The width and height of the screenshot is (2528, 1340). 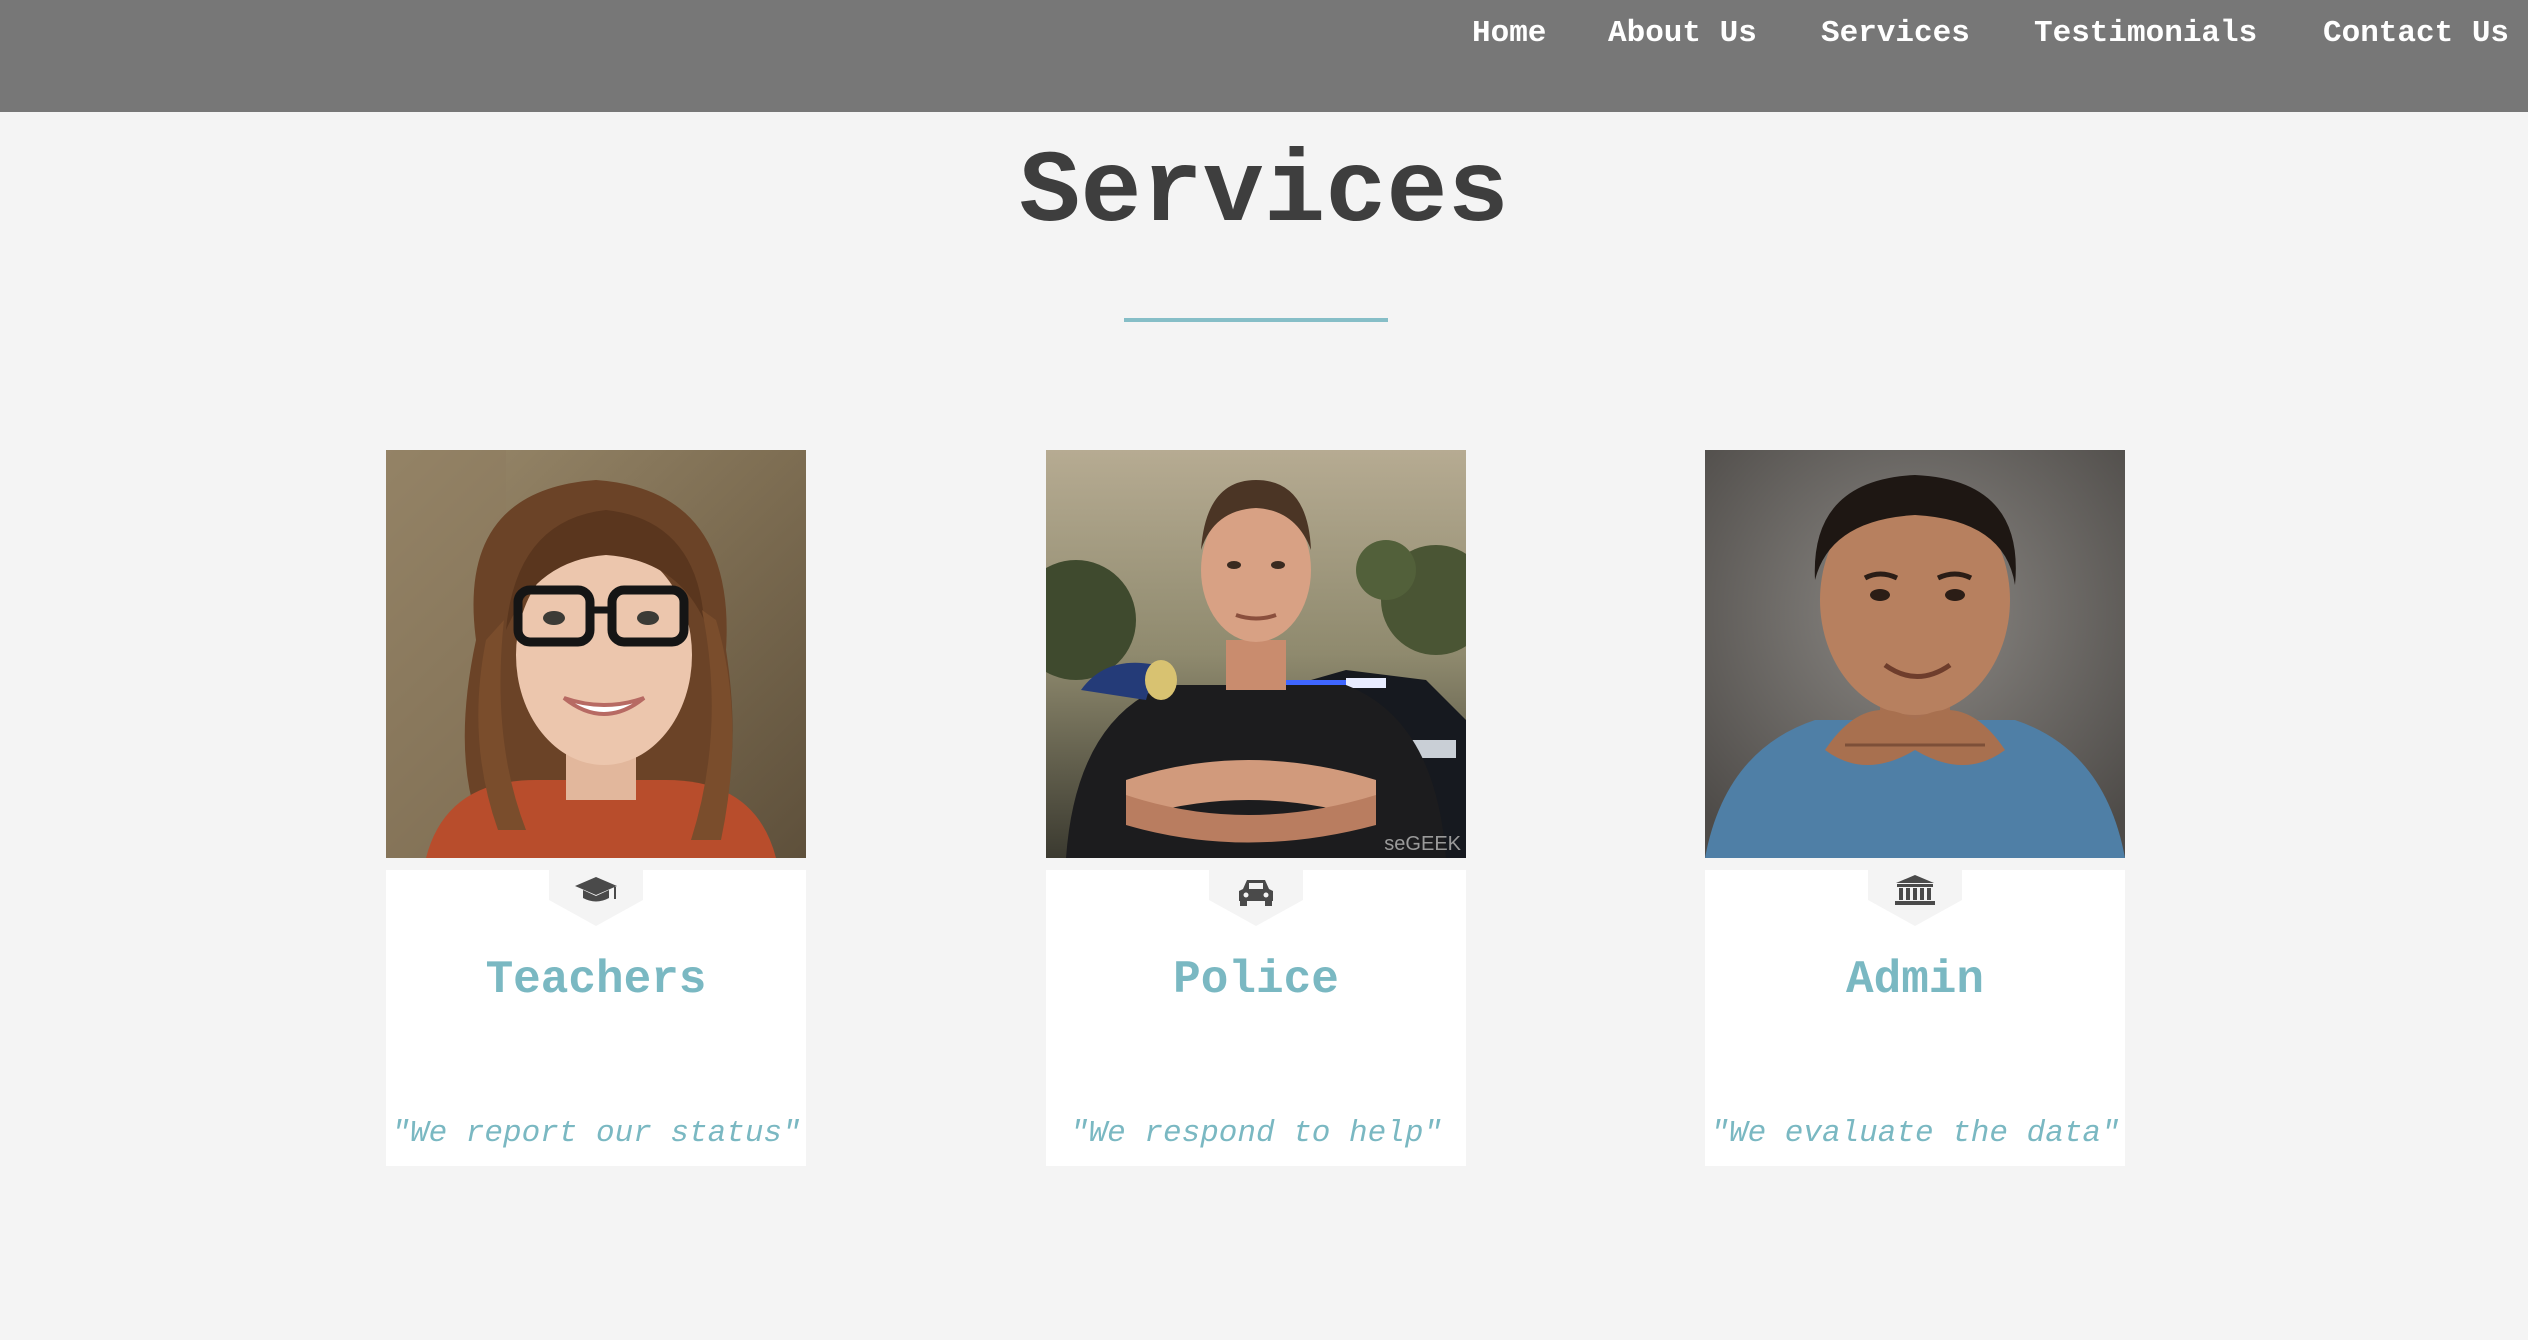 I want to click on police-photo: seGEEK, so click(x=1256, y=654).